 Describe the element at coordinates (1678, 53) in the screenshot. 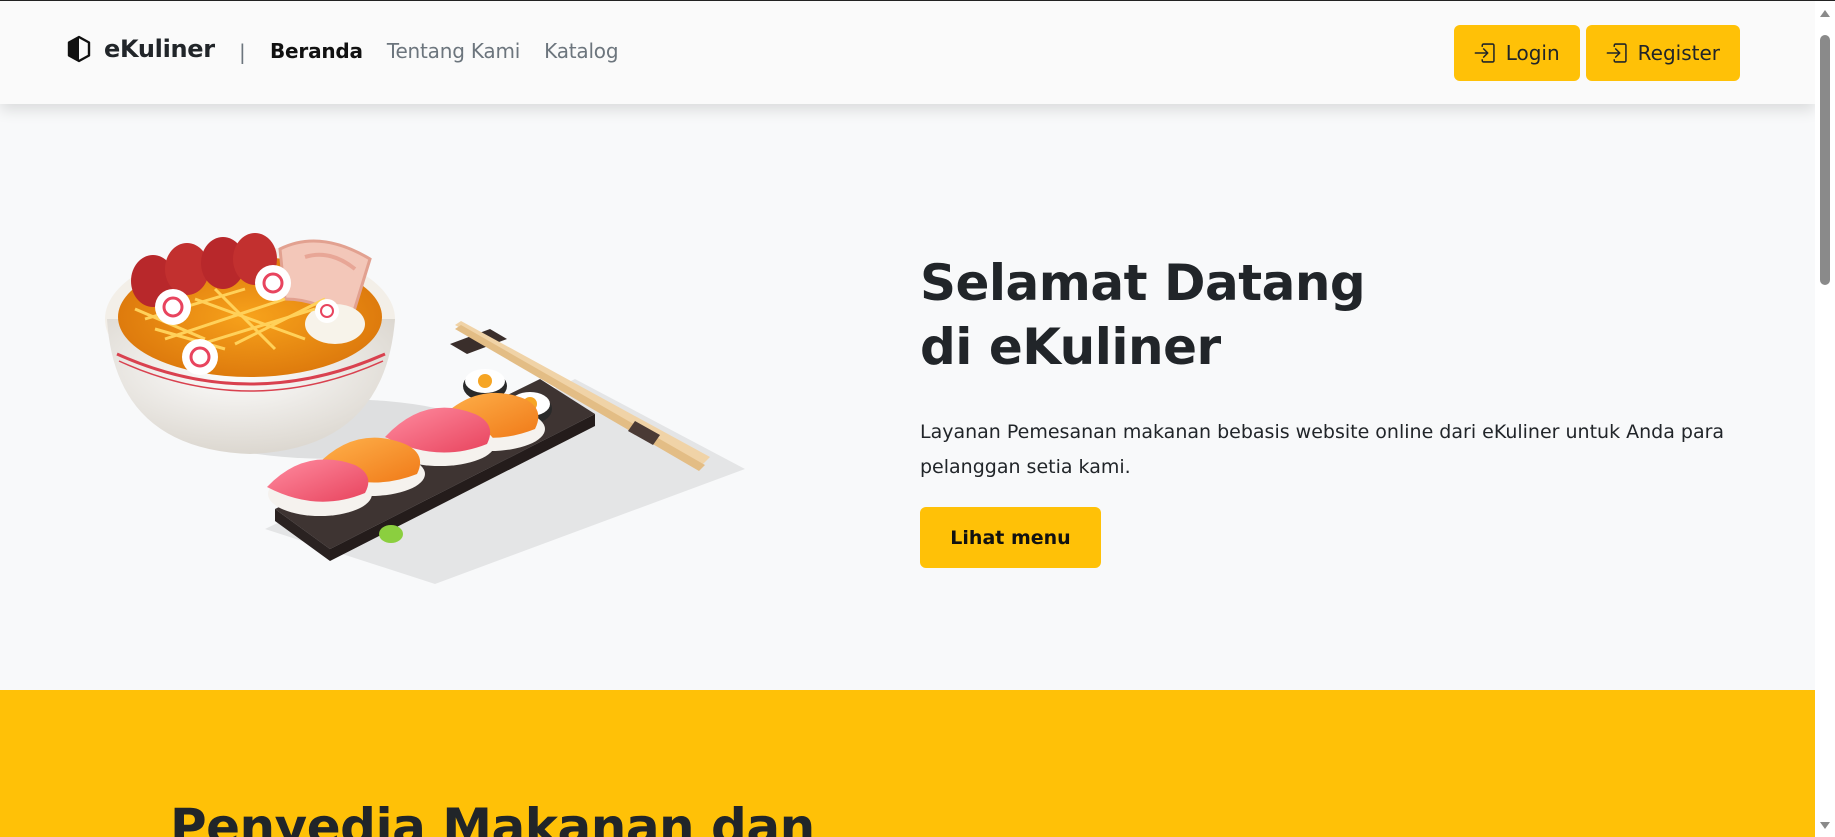

I see `register-label: Register` at that location.